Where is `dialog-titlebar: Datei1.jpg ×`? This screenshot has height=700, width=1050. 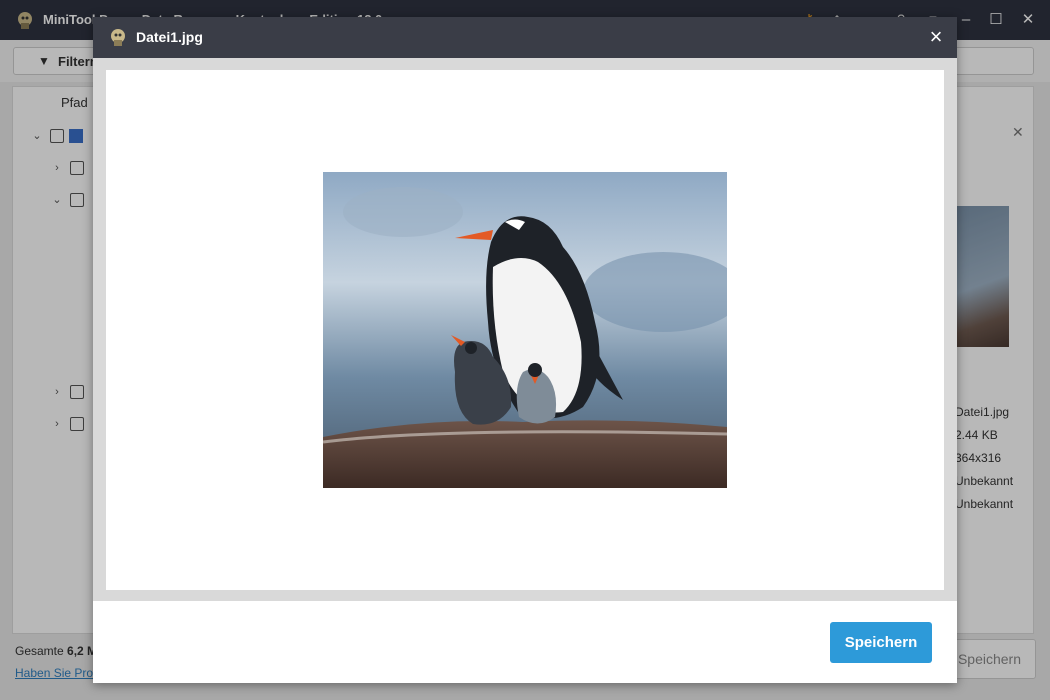 dialog-titlebar: Datei1.jpg × is located at coordinates (525, 37).